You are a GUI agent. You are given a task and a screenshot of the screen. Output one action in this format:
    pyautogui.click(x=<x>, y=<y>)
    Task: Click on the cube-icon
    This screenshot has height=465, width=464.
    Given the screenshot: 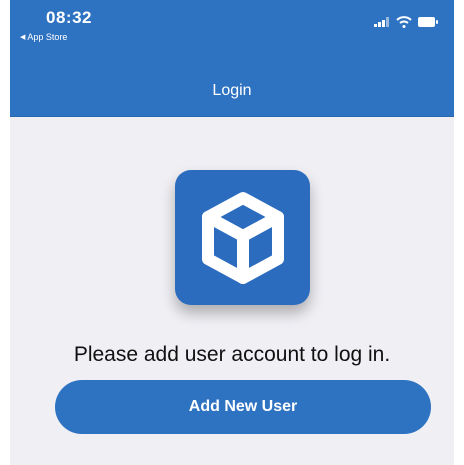 What is the action you would take?
    pyautogui.click(x=242, y=237)
    